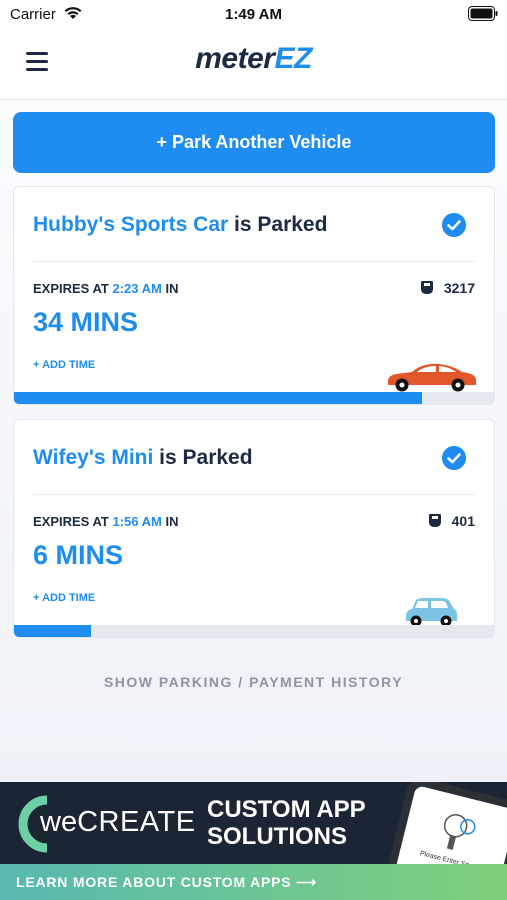  I want to click on nav-bar: meterEZ, so click(253, 64).